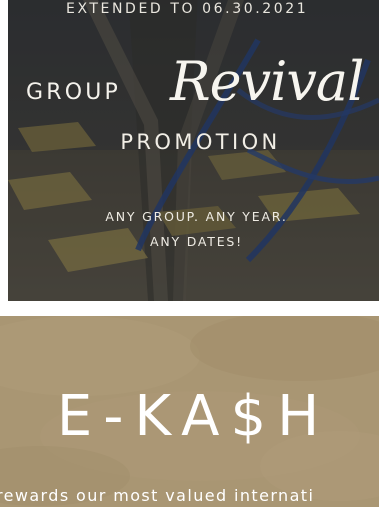 The width and height of the screenshot is (379, 507). Describe the element at coordinates (187, 9) in the screenshot. I see `promo-extension-date: EXTENDED TO 06.30.2021` at that location.